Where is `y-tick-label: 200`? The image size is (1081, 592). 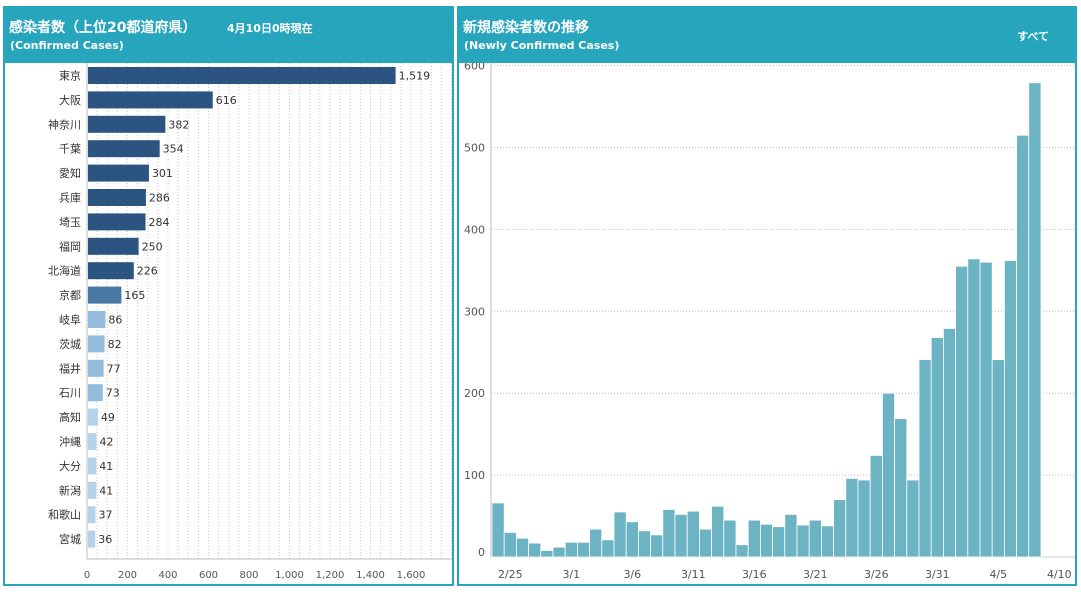 y-tick-label: 200 is located at coordinates (474, 393).